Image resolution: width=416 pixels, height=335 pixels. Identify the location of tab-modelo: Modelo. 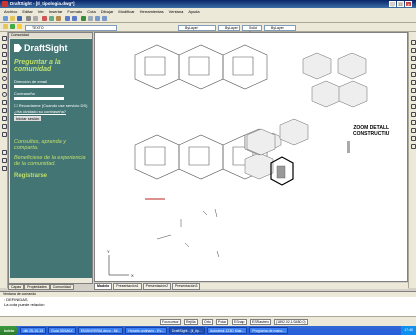
(103, 286).